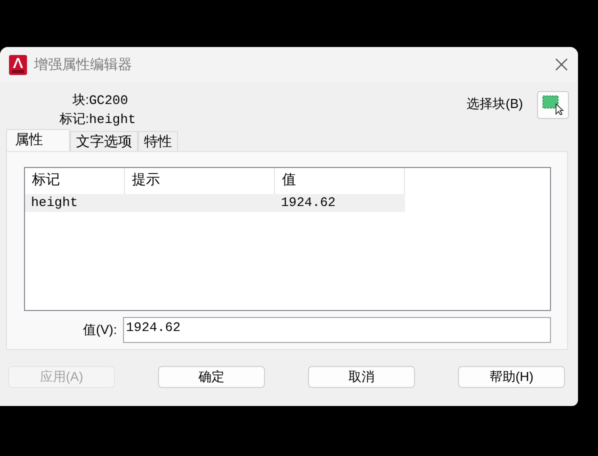  Describe the element at coordinates (361, 377) in the screenshot. I see `dialog-button: 取消` at that location.